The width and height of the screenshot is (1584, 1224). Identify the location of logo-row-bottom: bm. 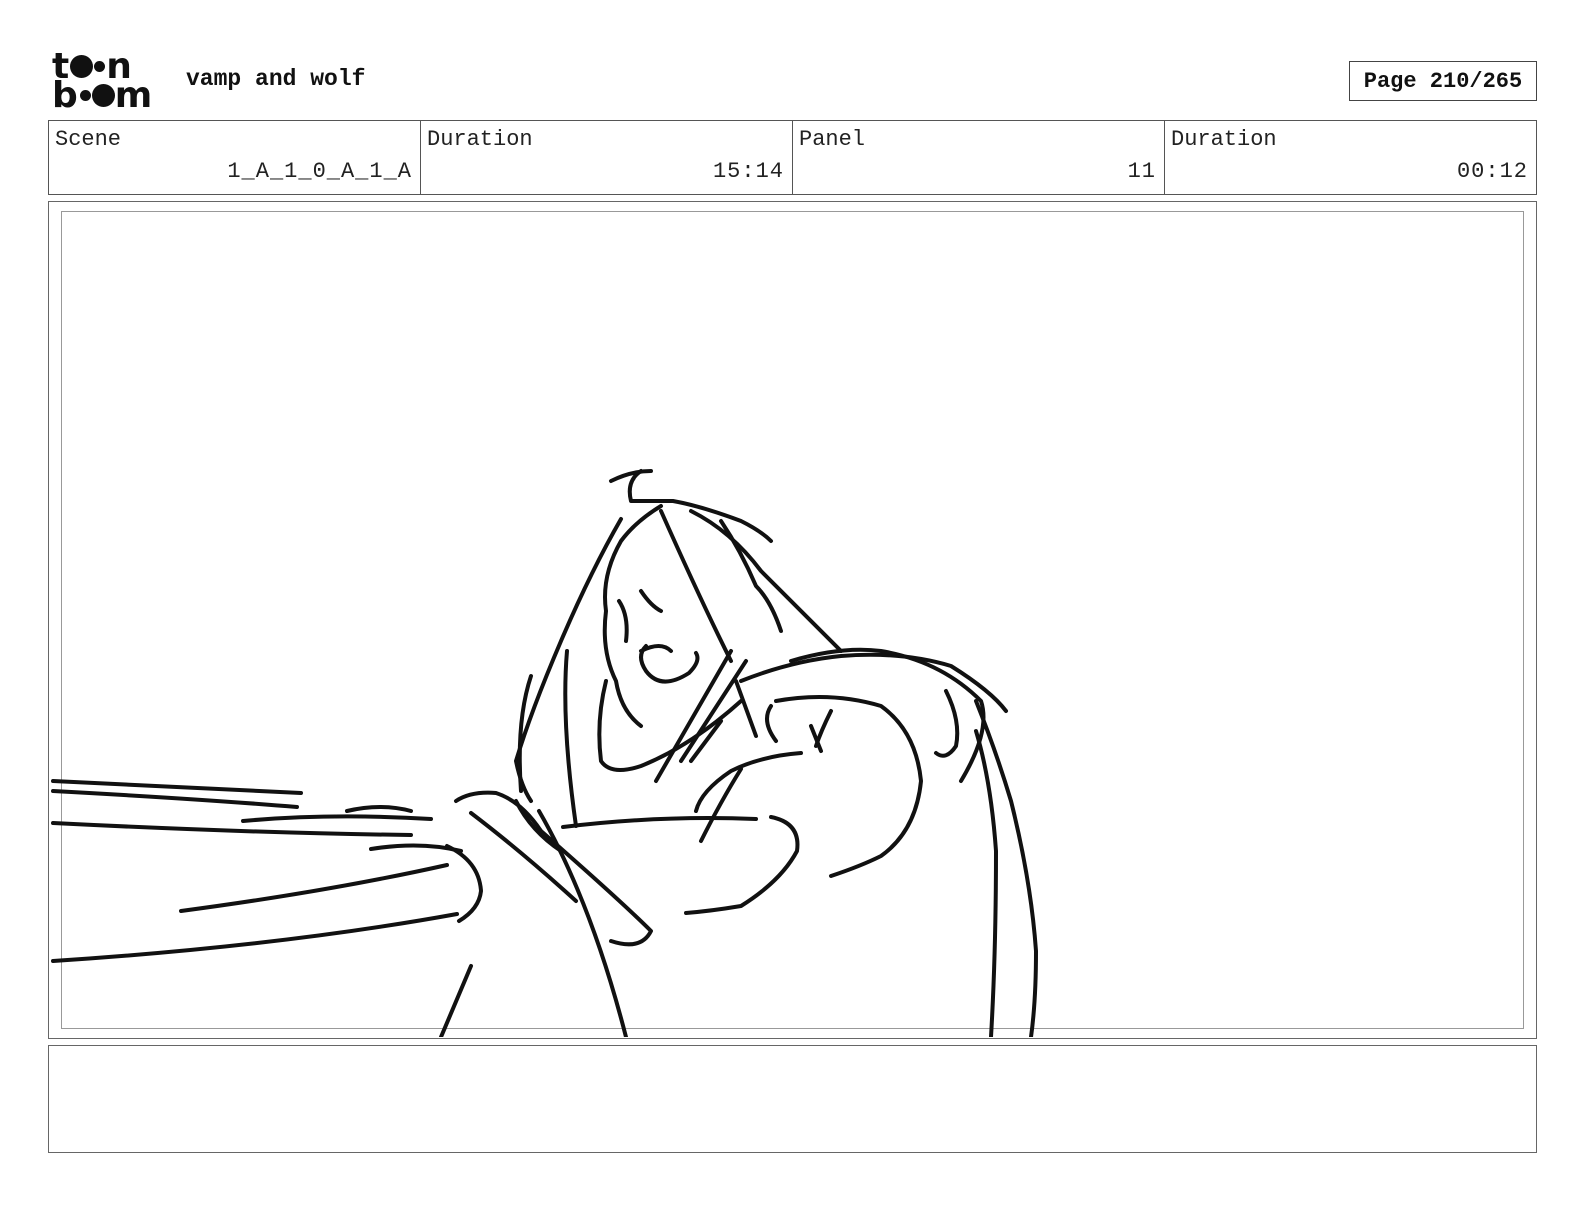
(103, 95).